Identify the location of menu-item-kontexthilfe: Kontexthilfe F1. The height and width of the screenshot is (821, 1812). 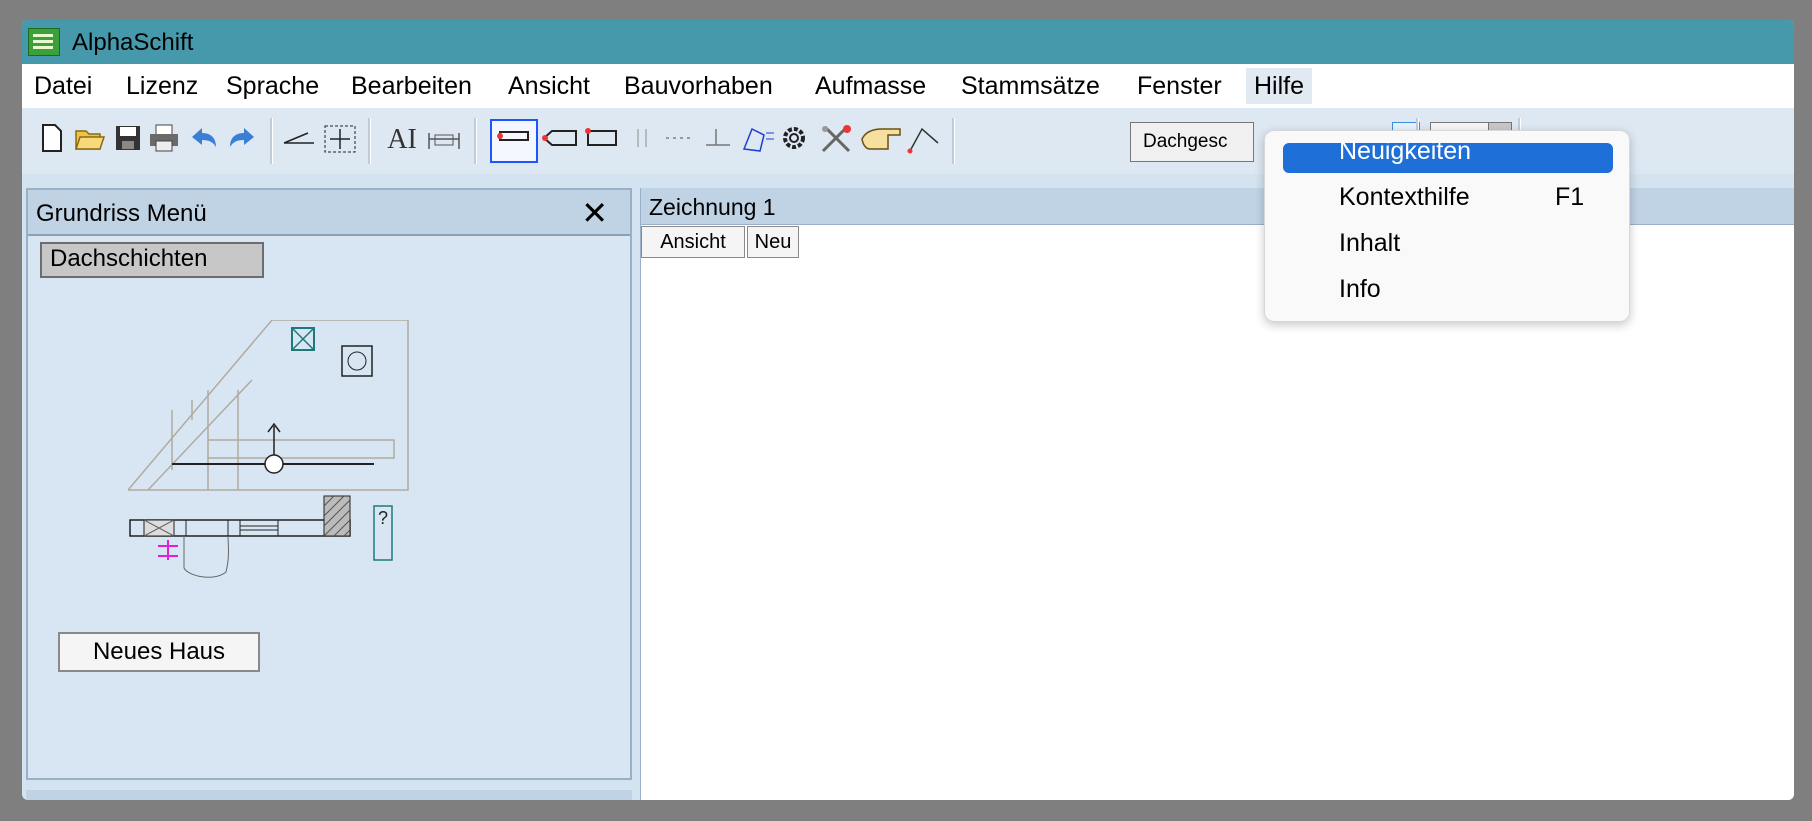
(1447, 197).